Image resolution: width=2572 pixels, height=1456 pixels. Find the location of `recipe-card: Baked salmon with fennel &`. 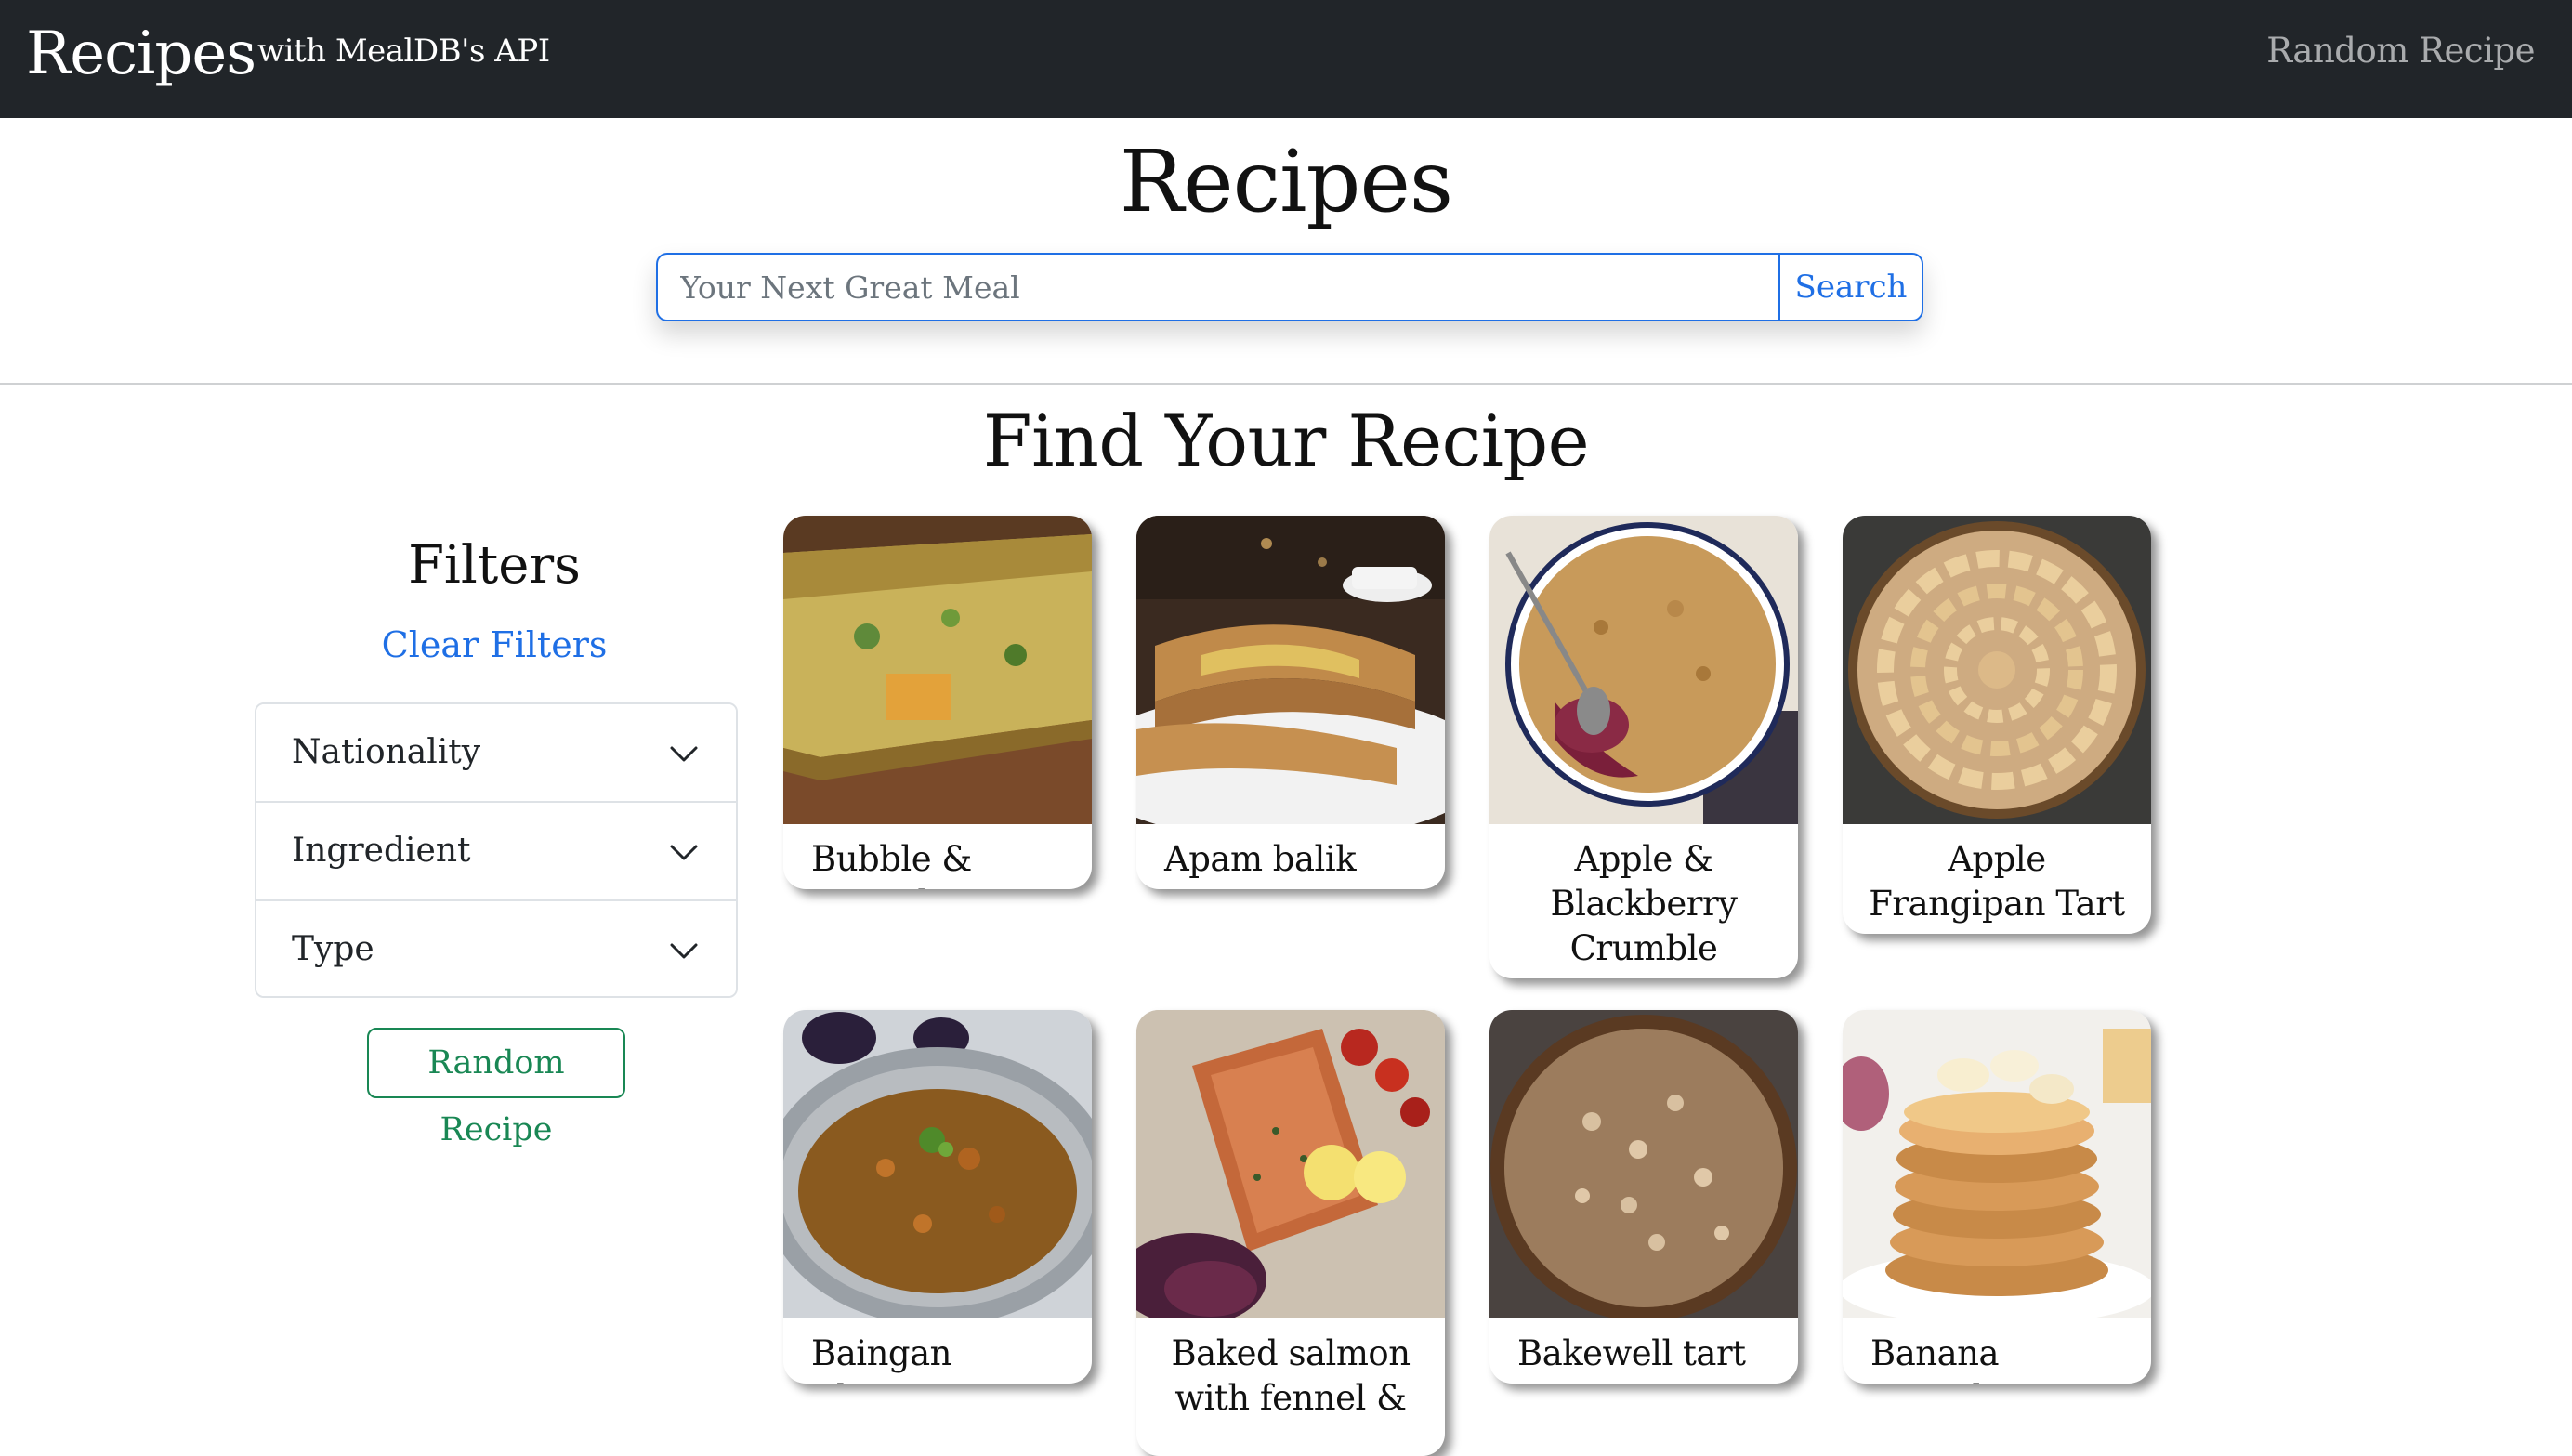

recipe-card: Baked salmon with fennel & is located at coordinates (1290, 1233).